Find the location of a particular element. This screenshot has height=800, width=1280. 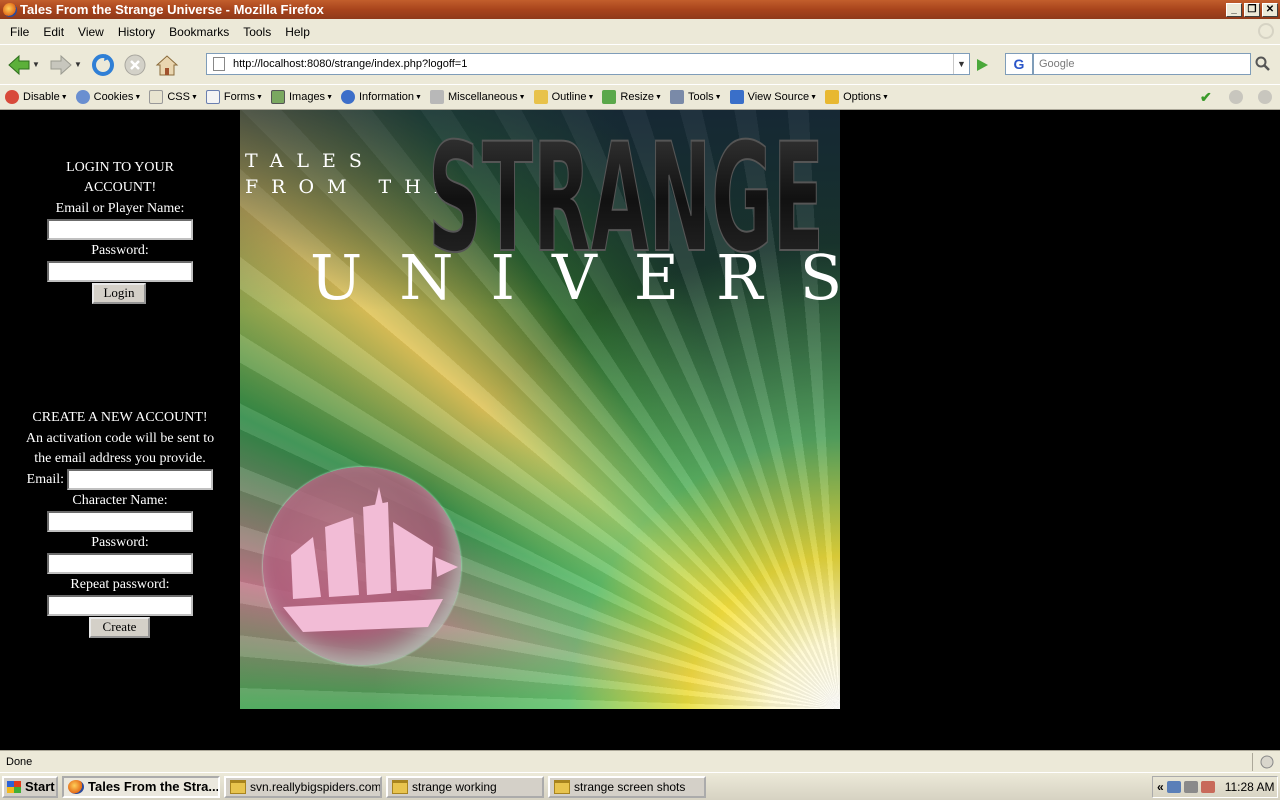

close-button: ✕ is located at coordinates (1270, 9).